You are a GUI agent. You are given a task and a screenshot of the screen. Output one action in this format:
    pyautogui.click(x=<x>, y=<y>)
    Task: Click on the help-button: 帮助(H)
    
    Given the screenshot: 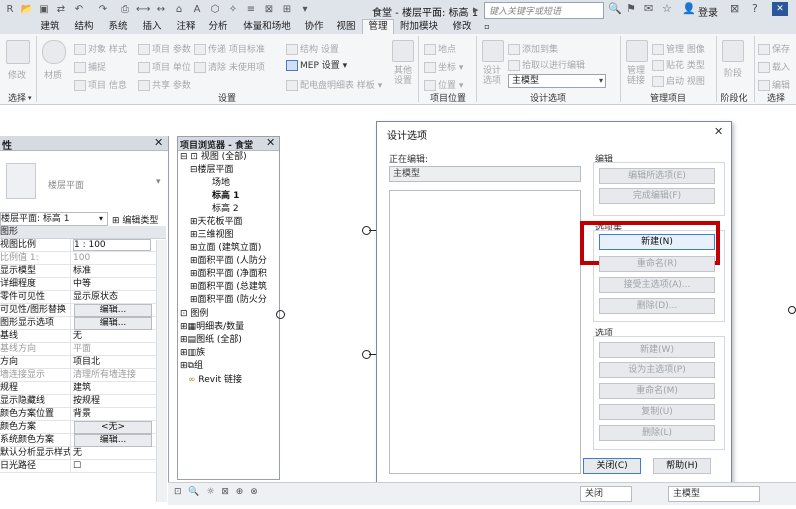 What is the action you would take?
    pyautogui.click(x=682, y=466)
    